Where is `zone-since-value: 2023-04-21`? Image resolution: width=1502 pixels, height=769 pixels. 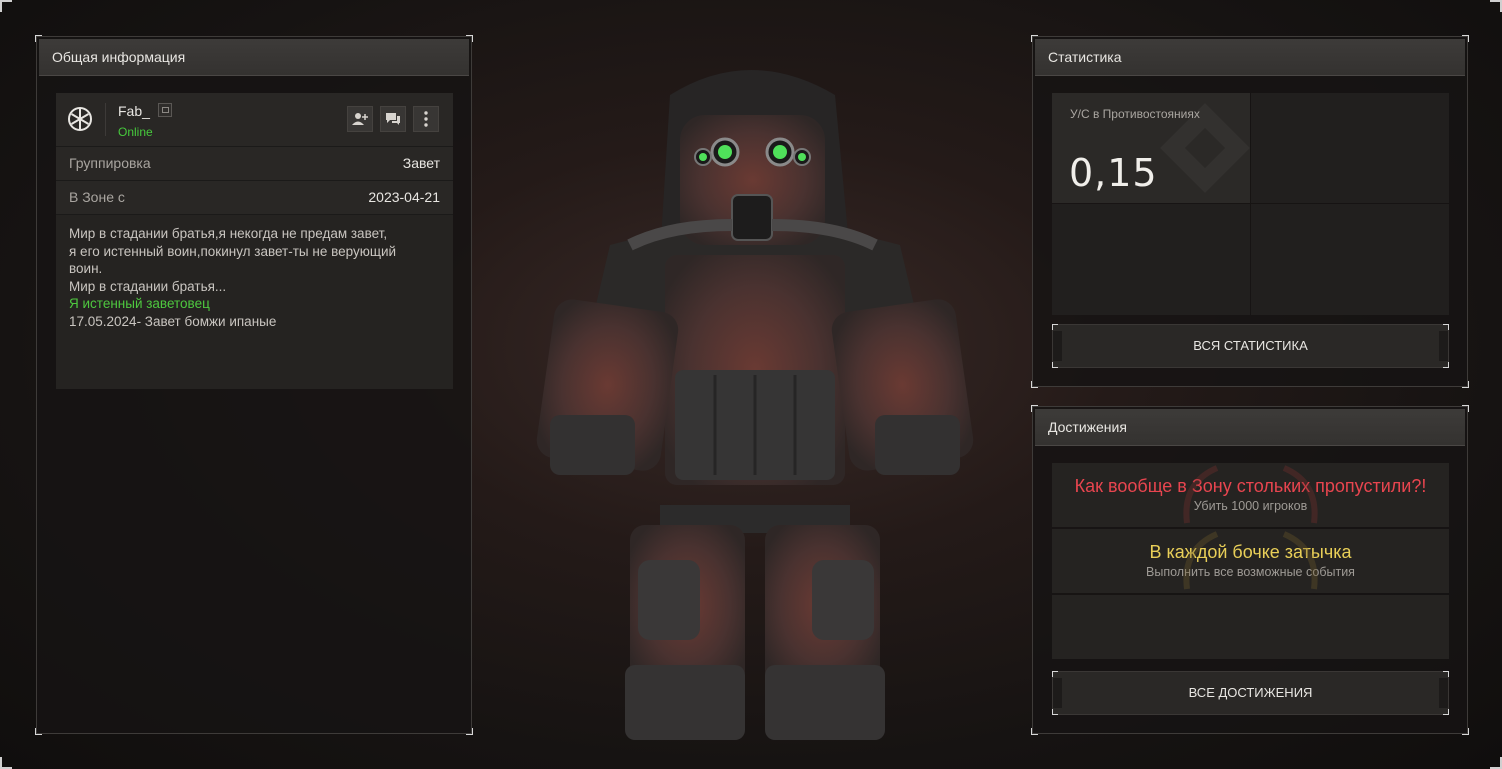
zone-since-value: 2023-04-21 is located at coordinates (404, 197).